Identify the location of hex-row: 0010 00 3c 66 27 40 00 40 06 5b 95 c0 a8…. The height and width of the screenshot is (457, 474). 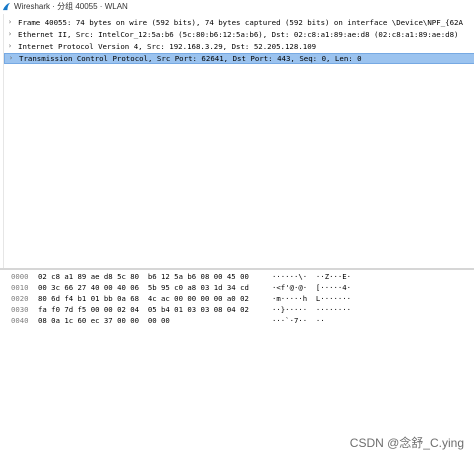
(237, 288).